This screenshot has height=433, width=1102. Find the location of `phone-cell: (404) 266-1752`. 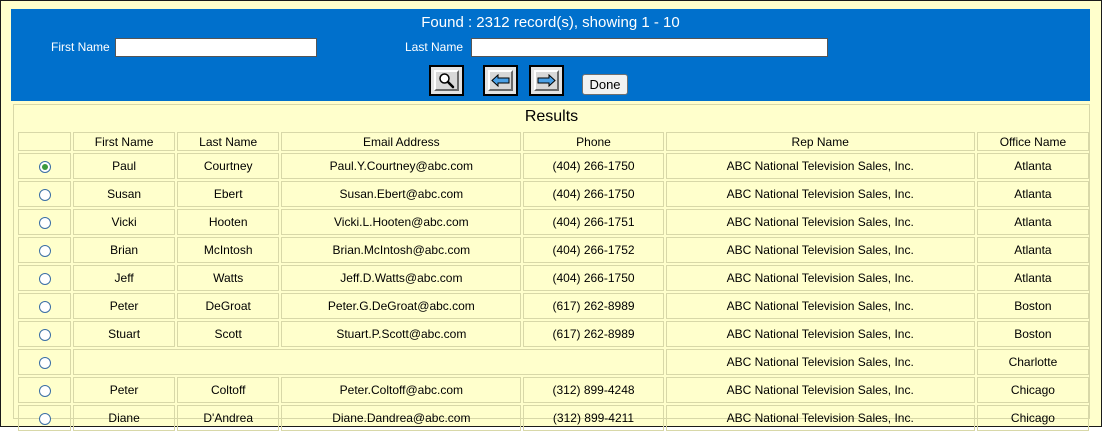

phone-cell: (404) 266-1752 is located at coordinates (593, 250).